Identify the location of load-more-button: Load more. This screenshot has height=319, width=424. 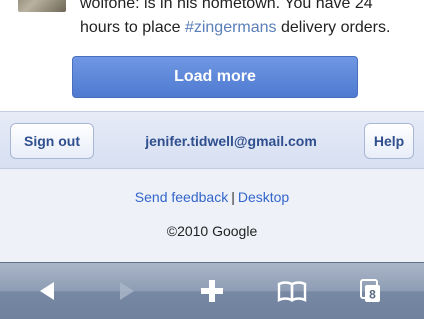
(215, 77).